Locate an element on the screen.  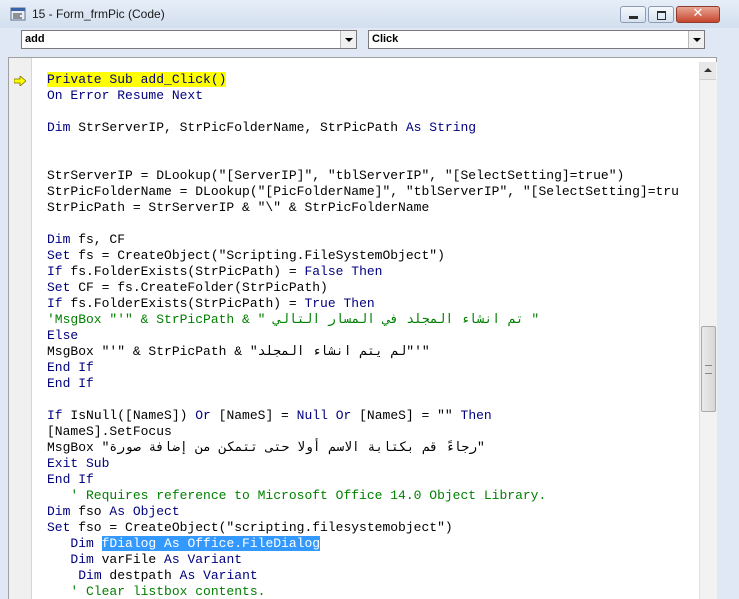
code-line: Else is located at coordinates (374, 336).